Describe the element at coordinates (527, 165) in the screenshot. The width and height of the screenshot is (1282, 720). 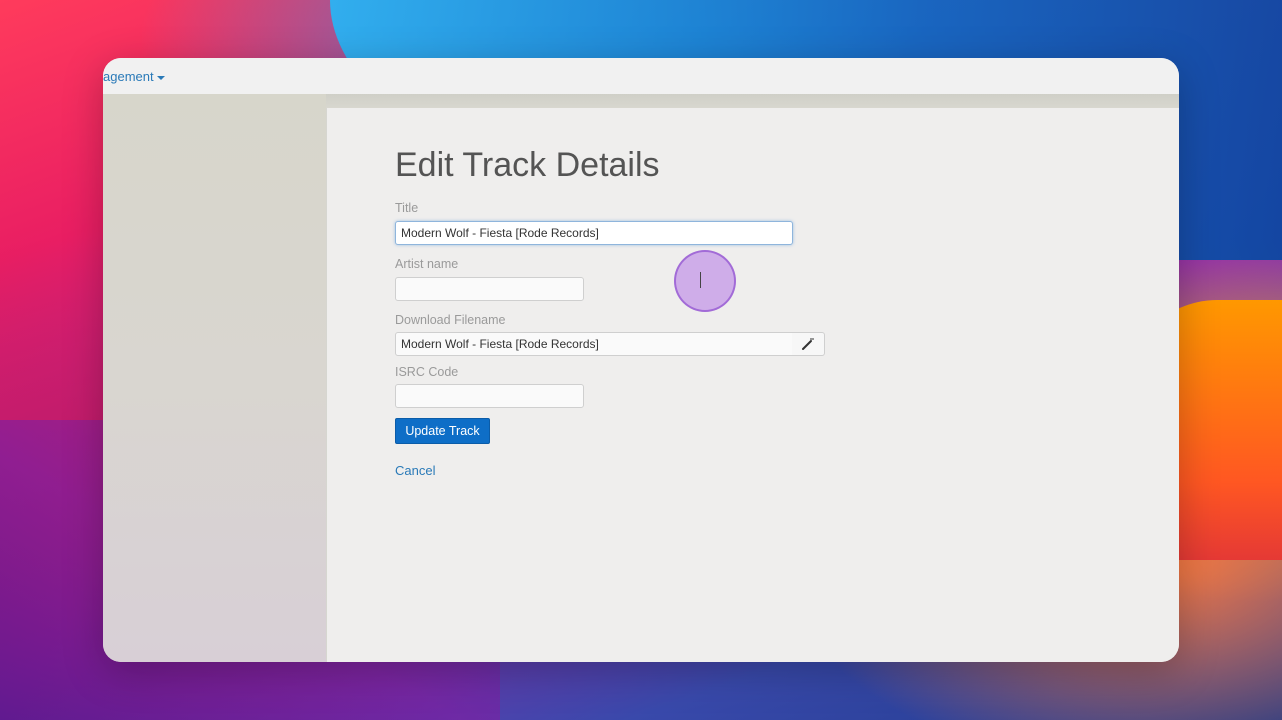
I see `page-title: Edit Track Details` at that location.